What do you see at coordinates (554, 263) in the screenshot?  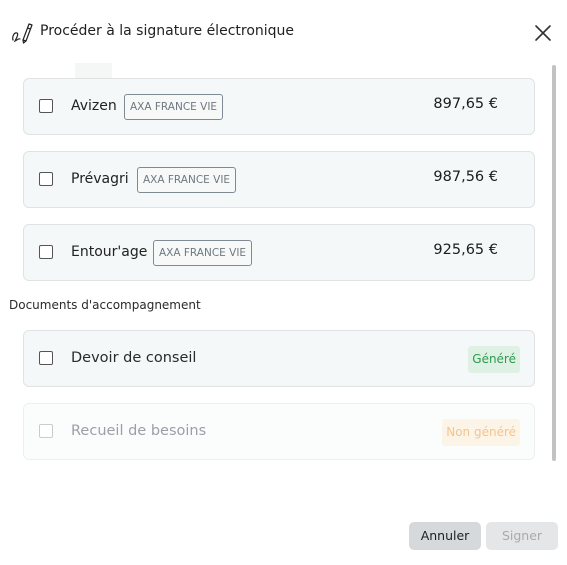 I see `scrollbar-thumb` at bounding box center [554, 263].